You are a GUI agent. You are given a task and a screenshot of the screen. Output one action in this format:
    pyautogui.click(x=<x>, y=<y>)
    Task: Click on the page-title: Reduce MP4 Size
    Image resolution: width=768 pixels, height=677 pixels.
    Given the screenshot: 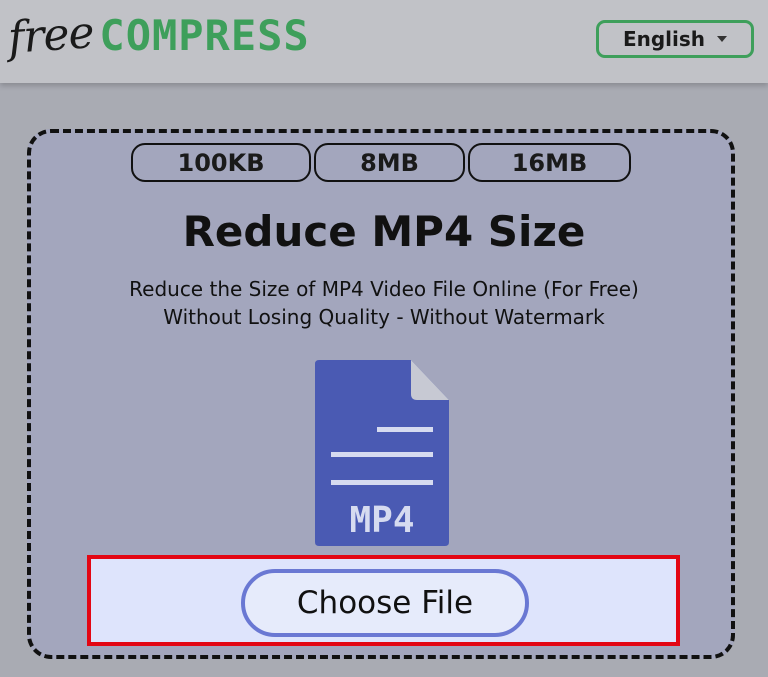 What is the action you would take?
    pyautogui.click(x=384, y=231)
    